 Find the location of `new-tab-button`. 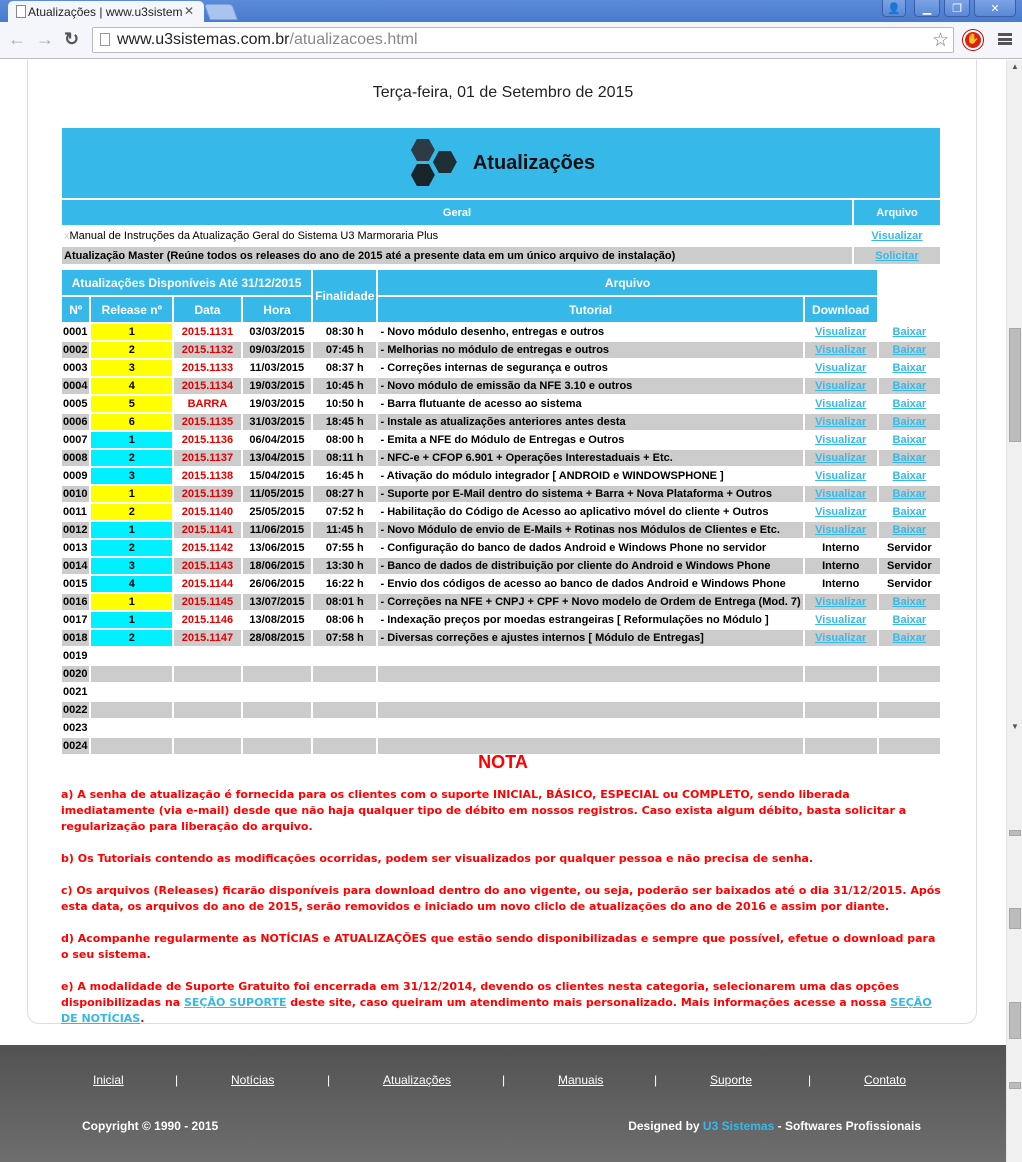

new-tab-button is located at coordinates (221, 12).